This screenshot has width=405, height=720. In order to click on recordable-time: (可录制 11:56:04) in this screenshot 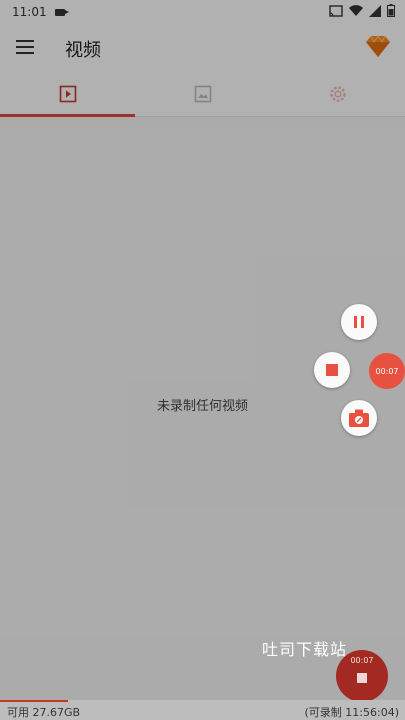, I will do `click(351, 712)`.